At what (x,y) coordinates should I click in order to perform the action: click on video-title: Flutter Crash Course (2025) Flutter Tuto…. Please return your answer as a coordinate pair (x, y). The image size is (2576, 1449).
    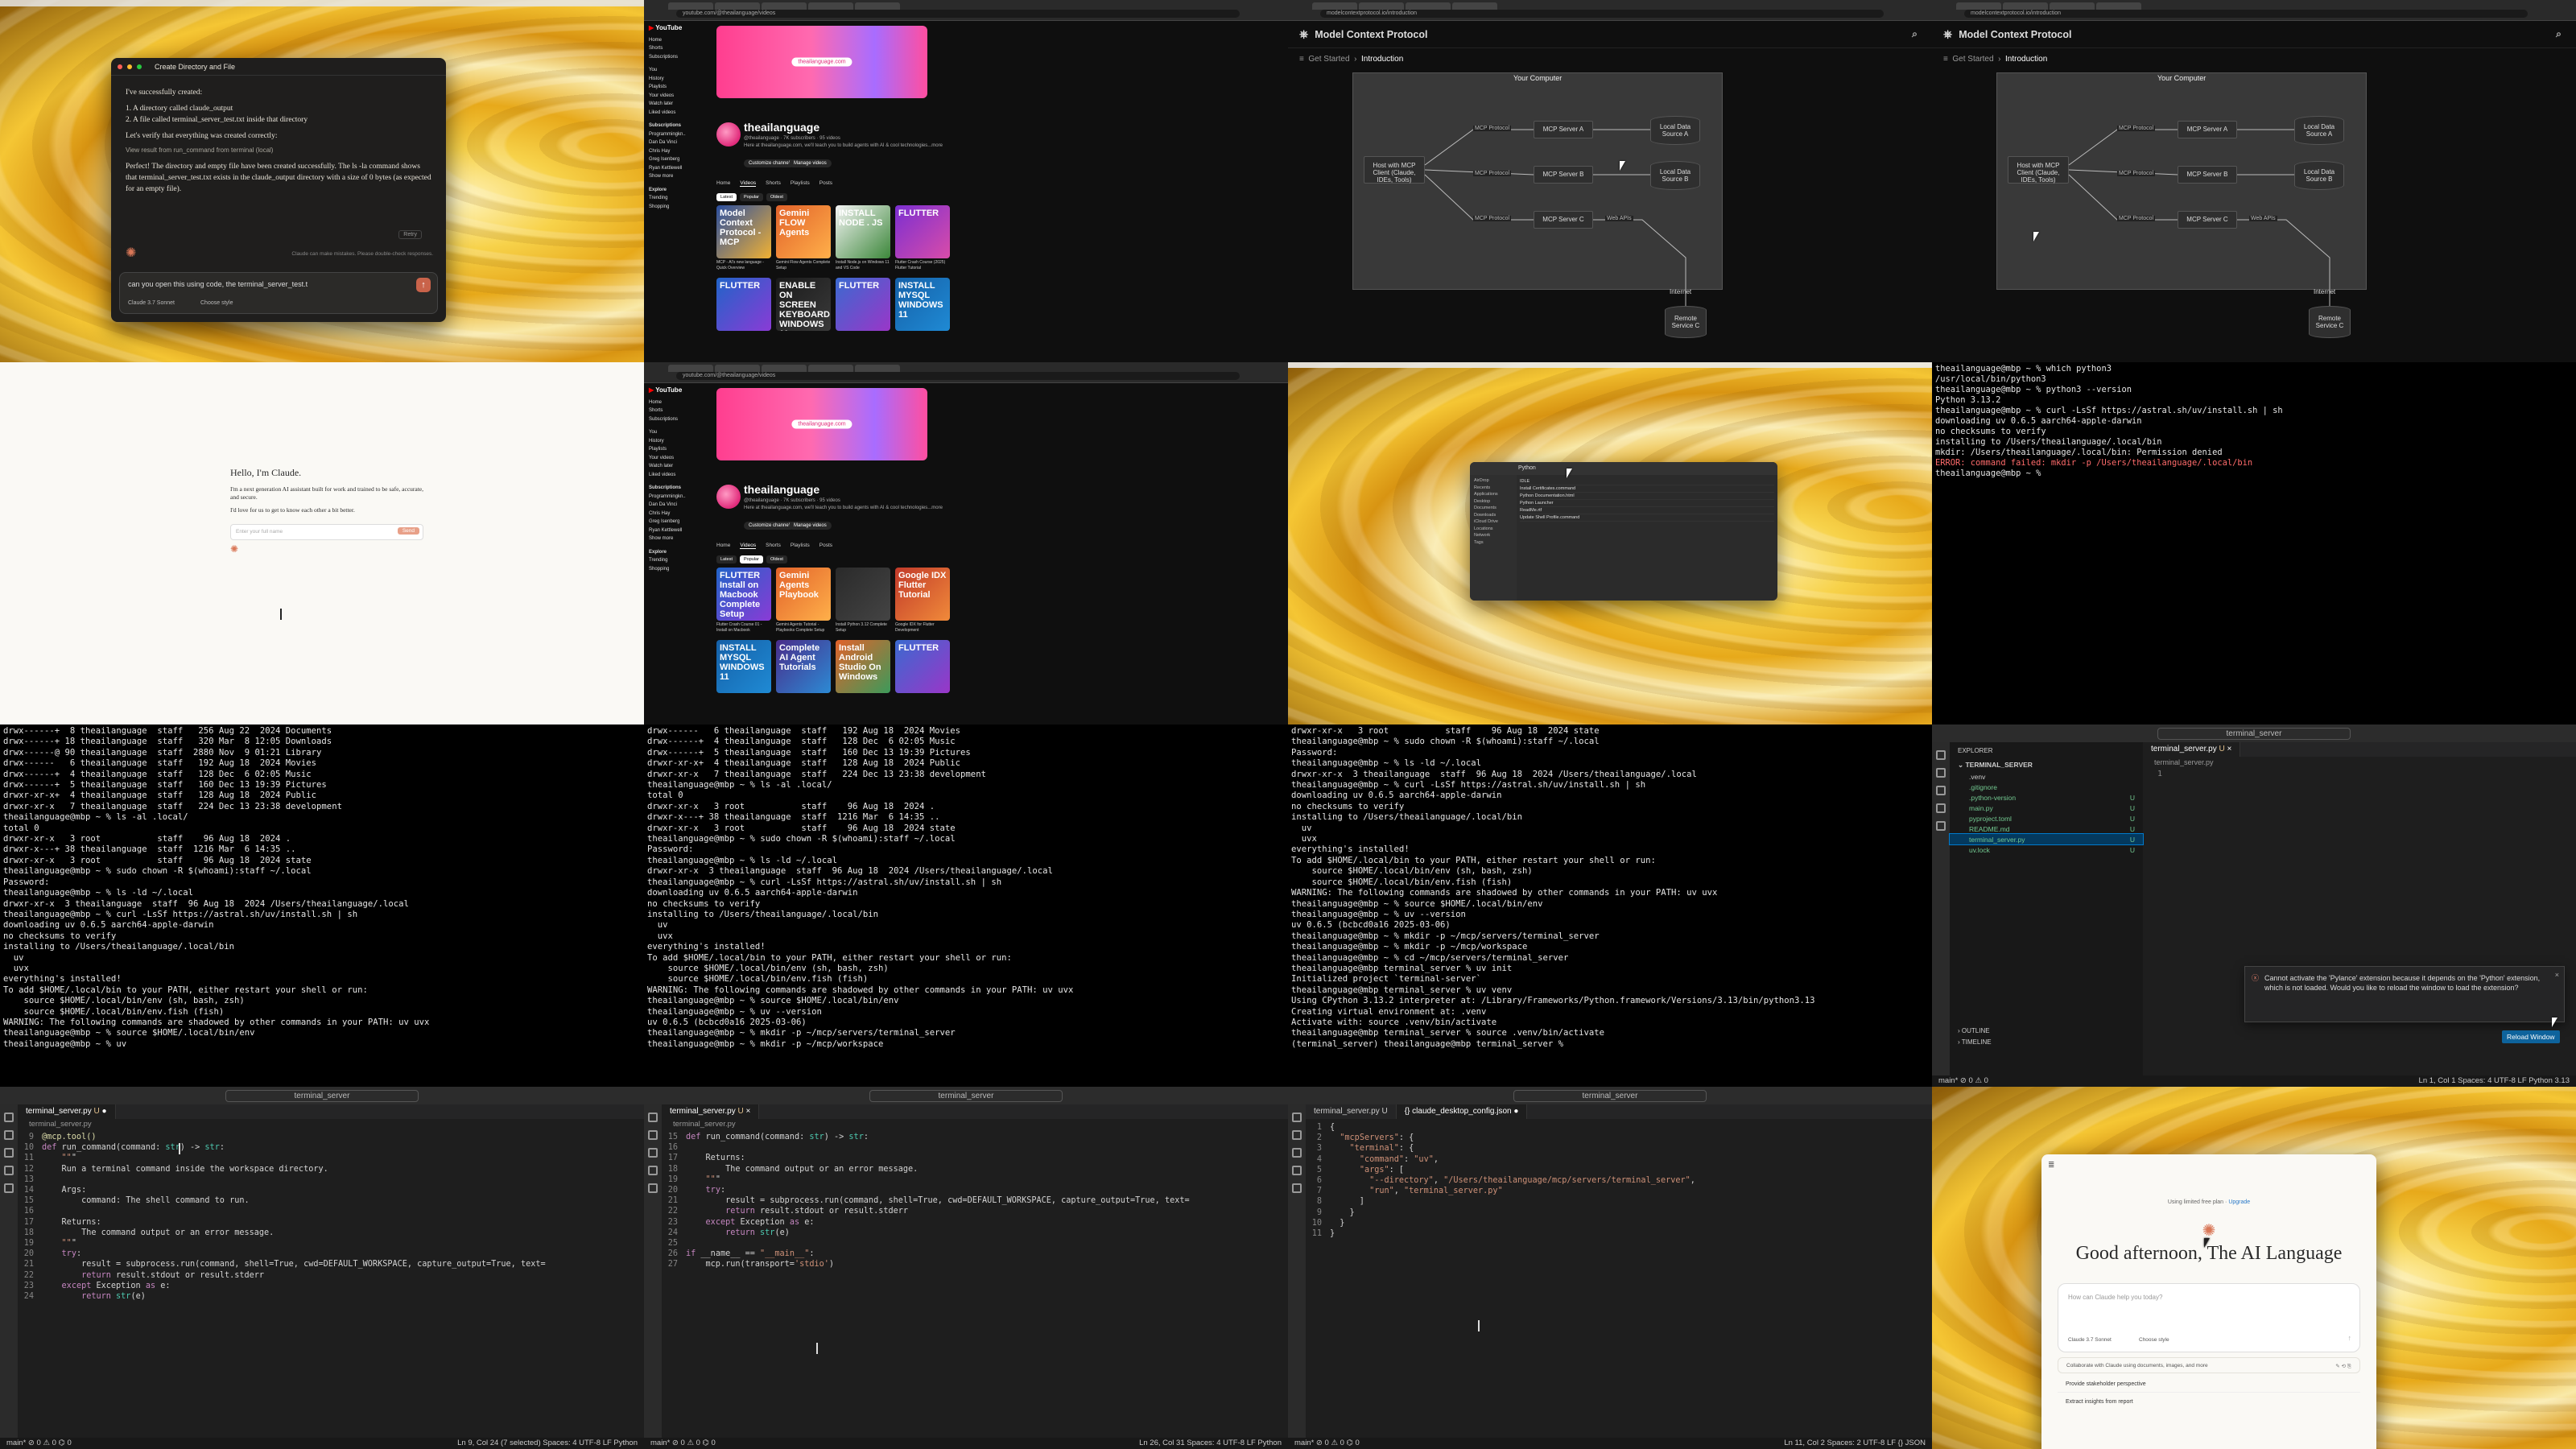
    Looking at the image, I should click on (923, 265).